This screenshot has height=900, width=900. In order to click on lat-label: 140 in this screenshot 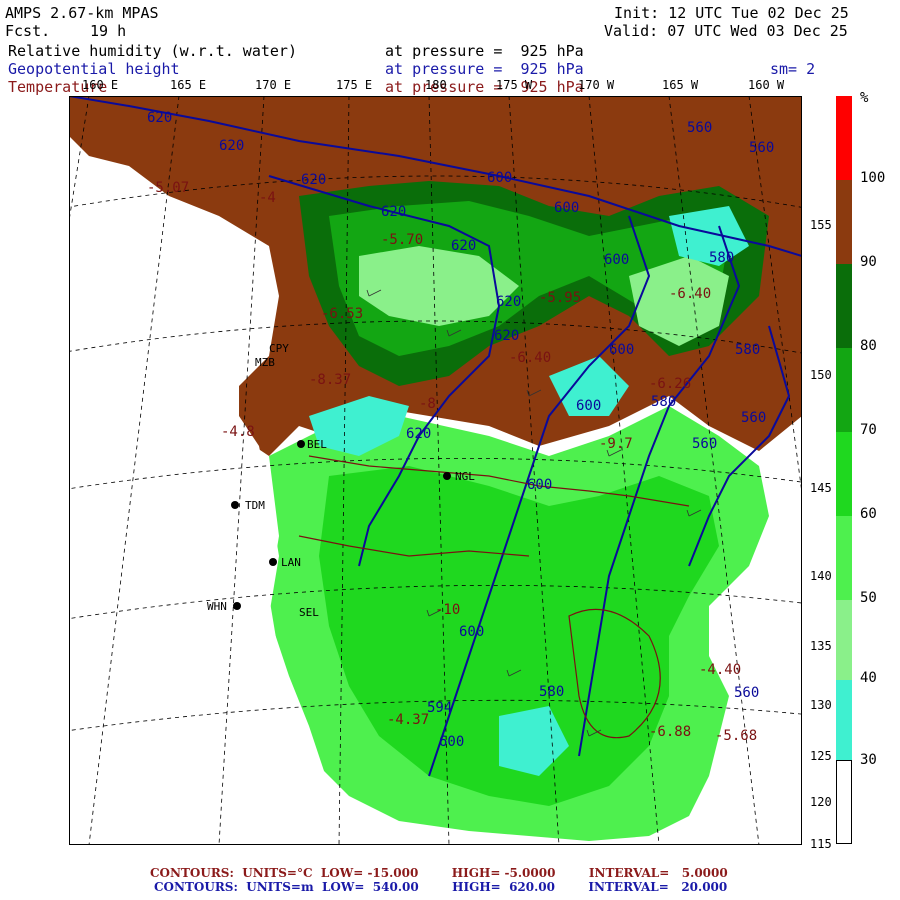, I will do `click(821, 576)`.